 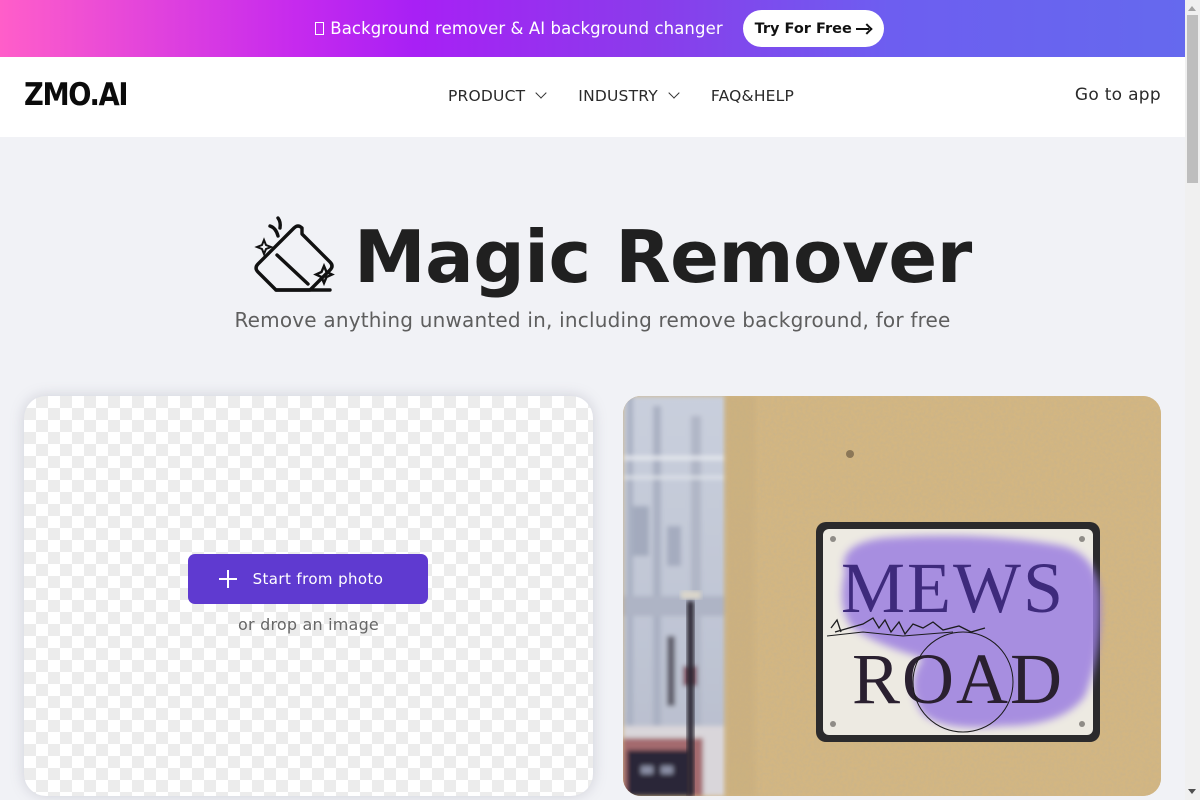 I want to click on start-from-photo-button: Start from photo, so click(x=308, y=579).